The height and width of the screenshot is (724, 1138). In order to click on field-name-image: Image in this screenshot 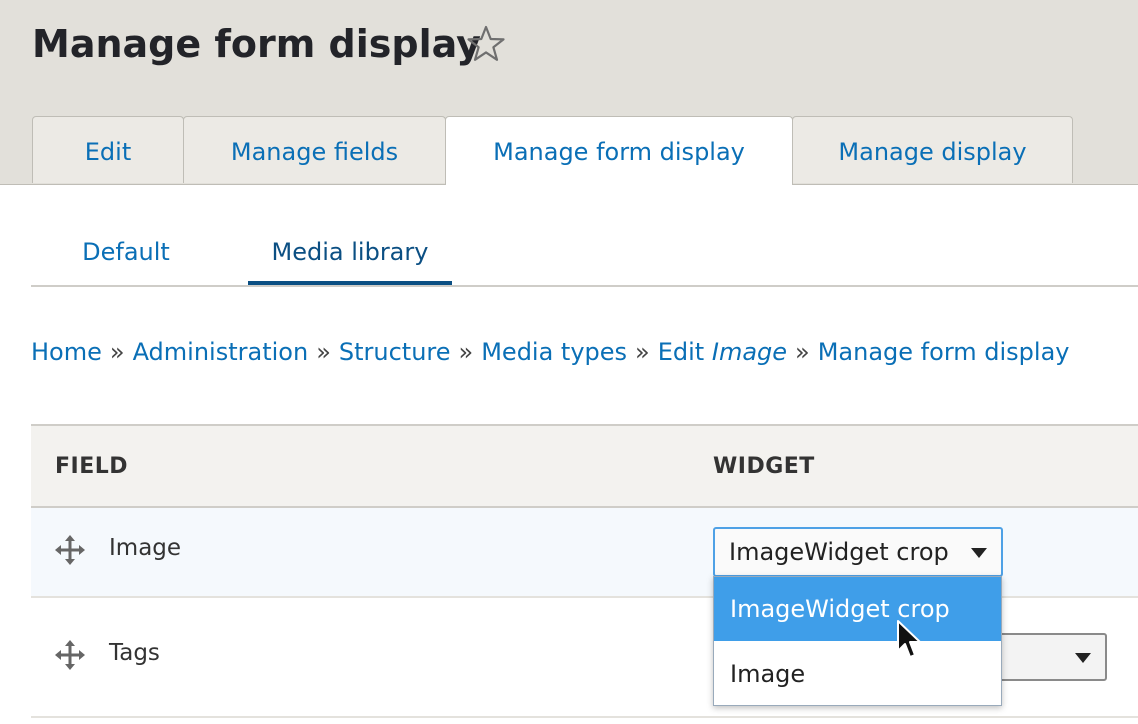, I will do `click(145, 548)`.